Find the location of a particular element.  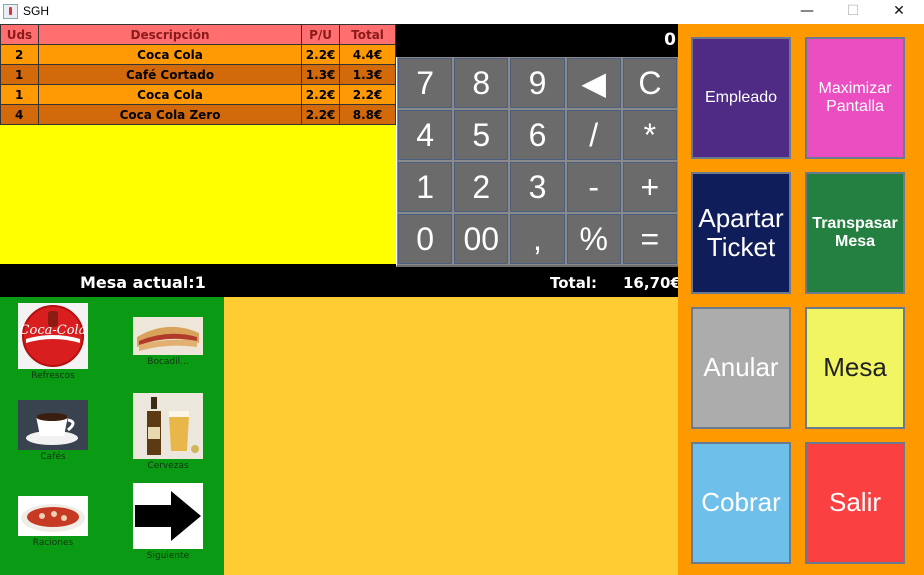

key-equals: = is located at coordinates (649, 239).